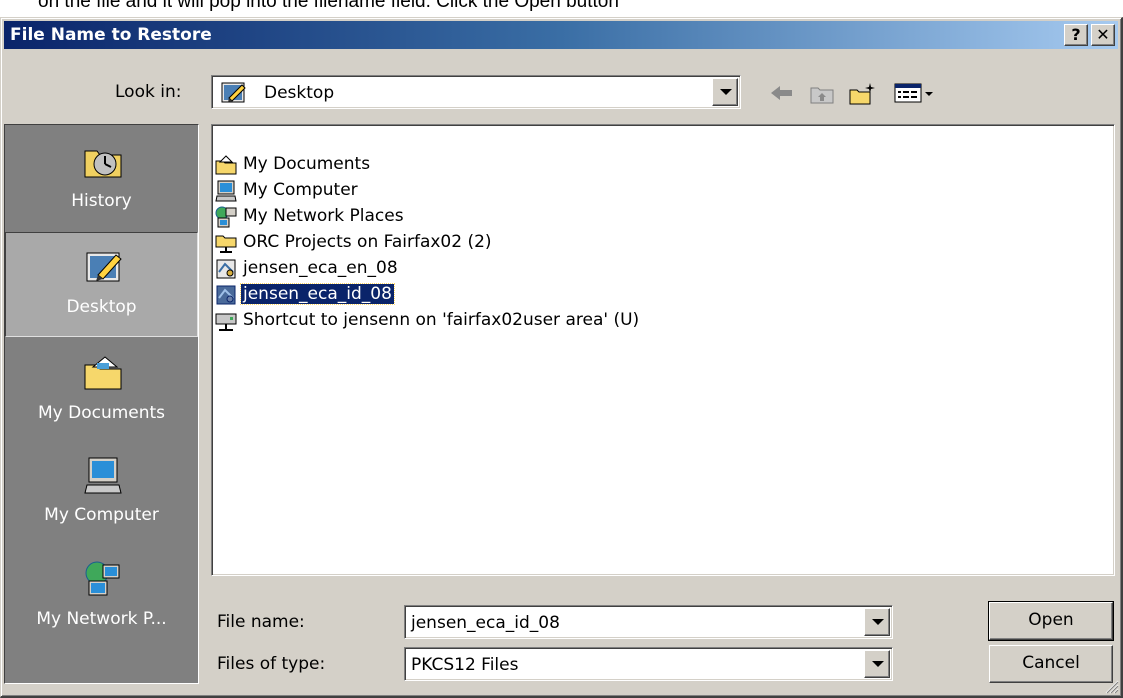 The image size is (1123, 698). I want to click on places-history-label: History, so click(101, 201).